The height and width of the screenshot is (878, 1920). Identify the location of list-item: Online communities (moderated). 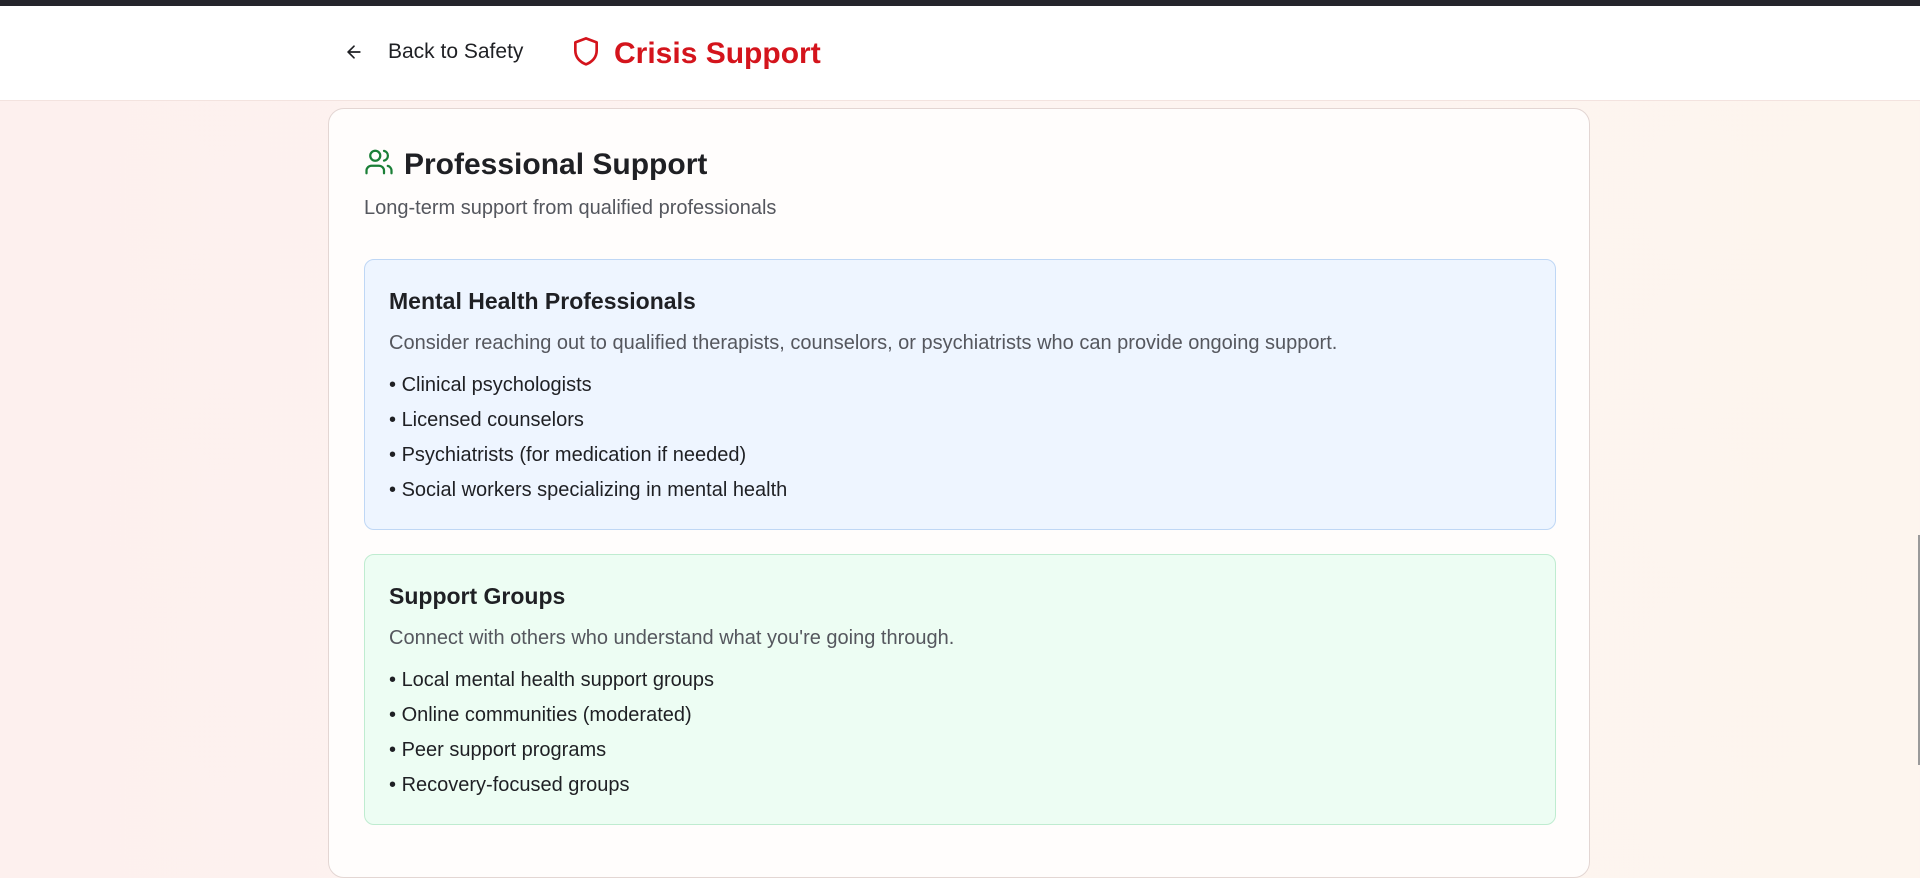
(960, 715).